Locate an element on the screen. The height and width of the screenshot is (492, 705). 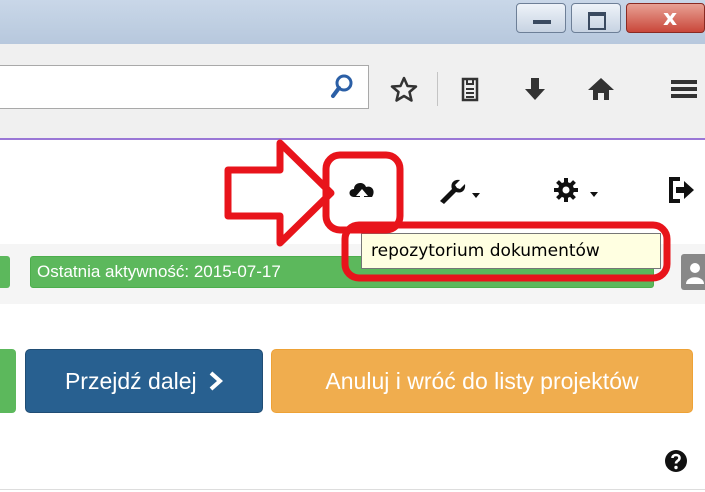
next-button: Przejdź dalej is located at coordinates (144, 381).